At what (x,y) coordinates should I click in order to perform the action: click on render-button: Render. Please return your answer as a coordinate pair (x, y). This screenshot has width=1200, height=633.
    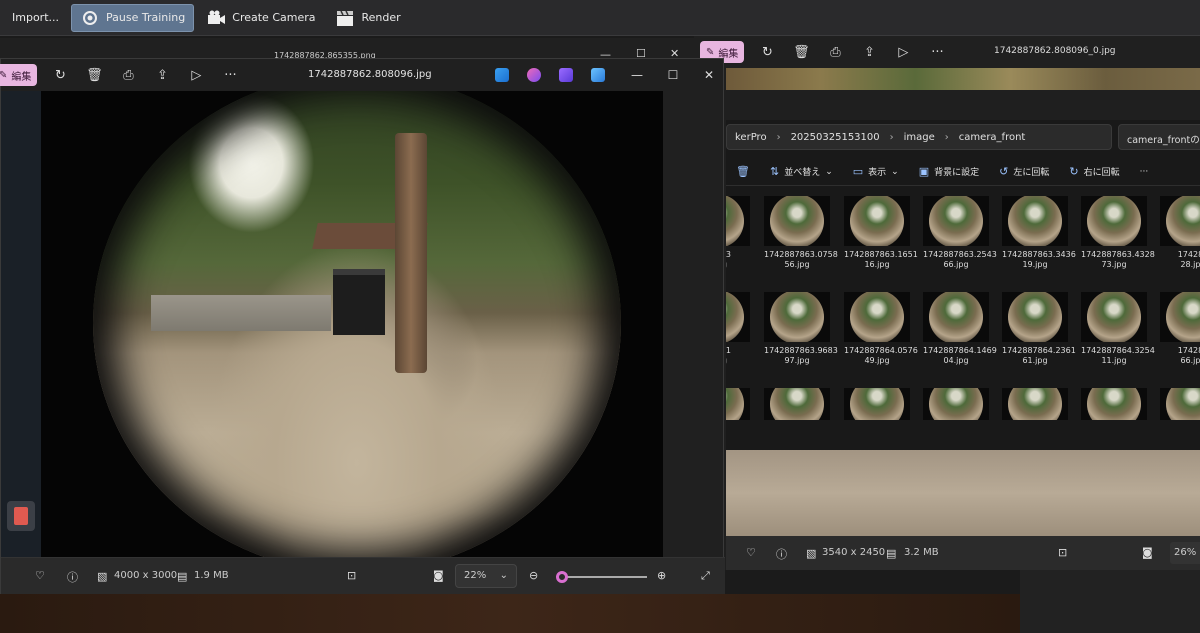
    Looking at the image, I should click on (367, 18).